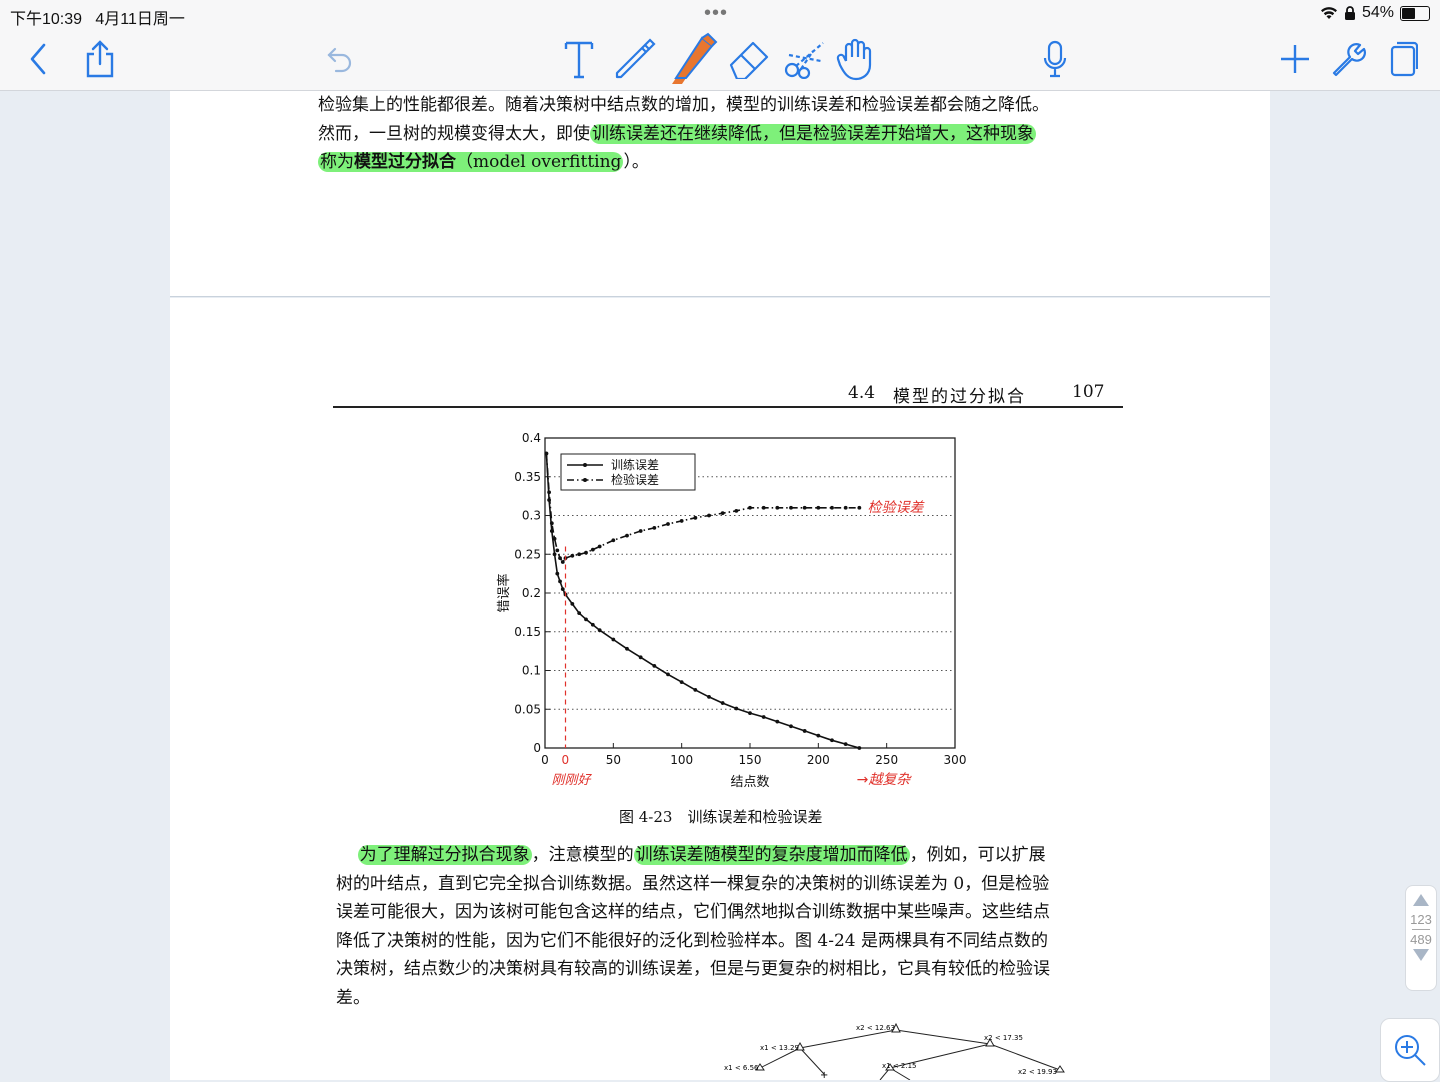 The image size is (1440, 1082). I want to click on page-number: 107, so click(1088, 392).